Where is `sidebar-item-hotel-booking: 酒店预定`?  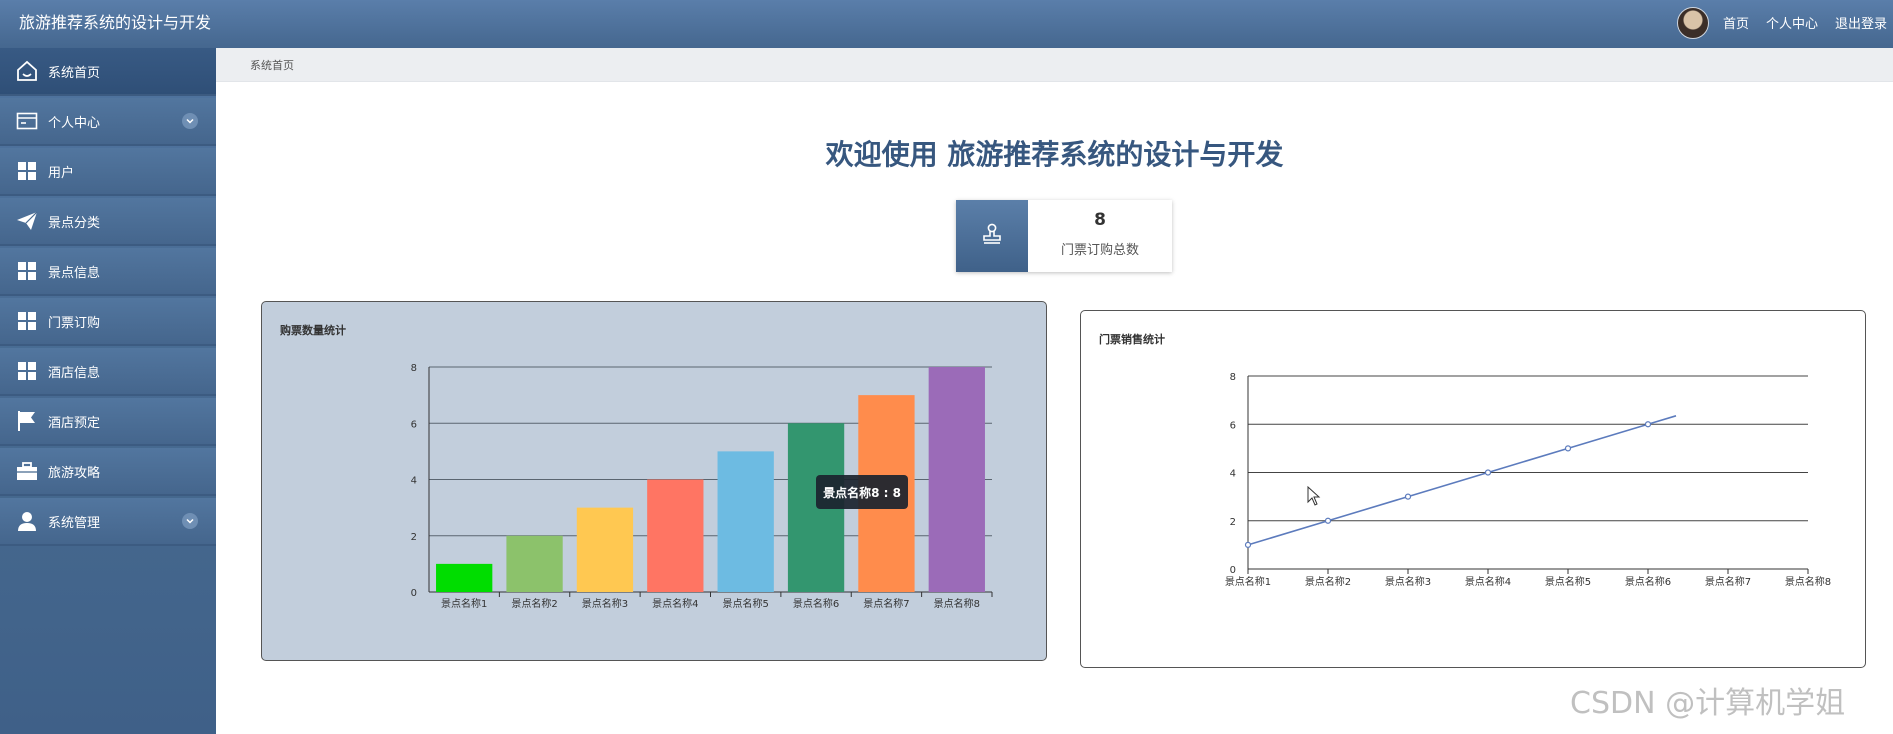 sidebar-item-hotel-booking: 酒店预定 is located at coordinates (108, 422).